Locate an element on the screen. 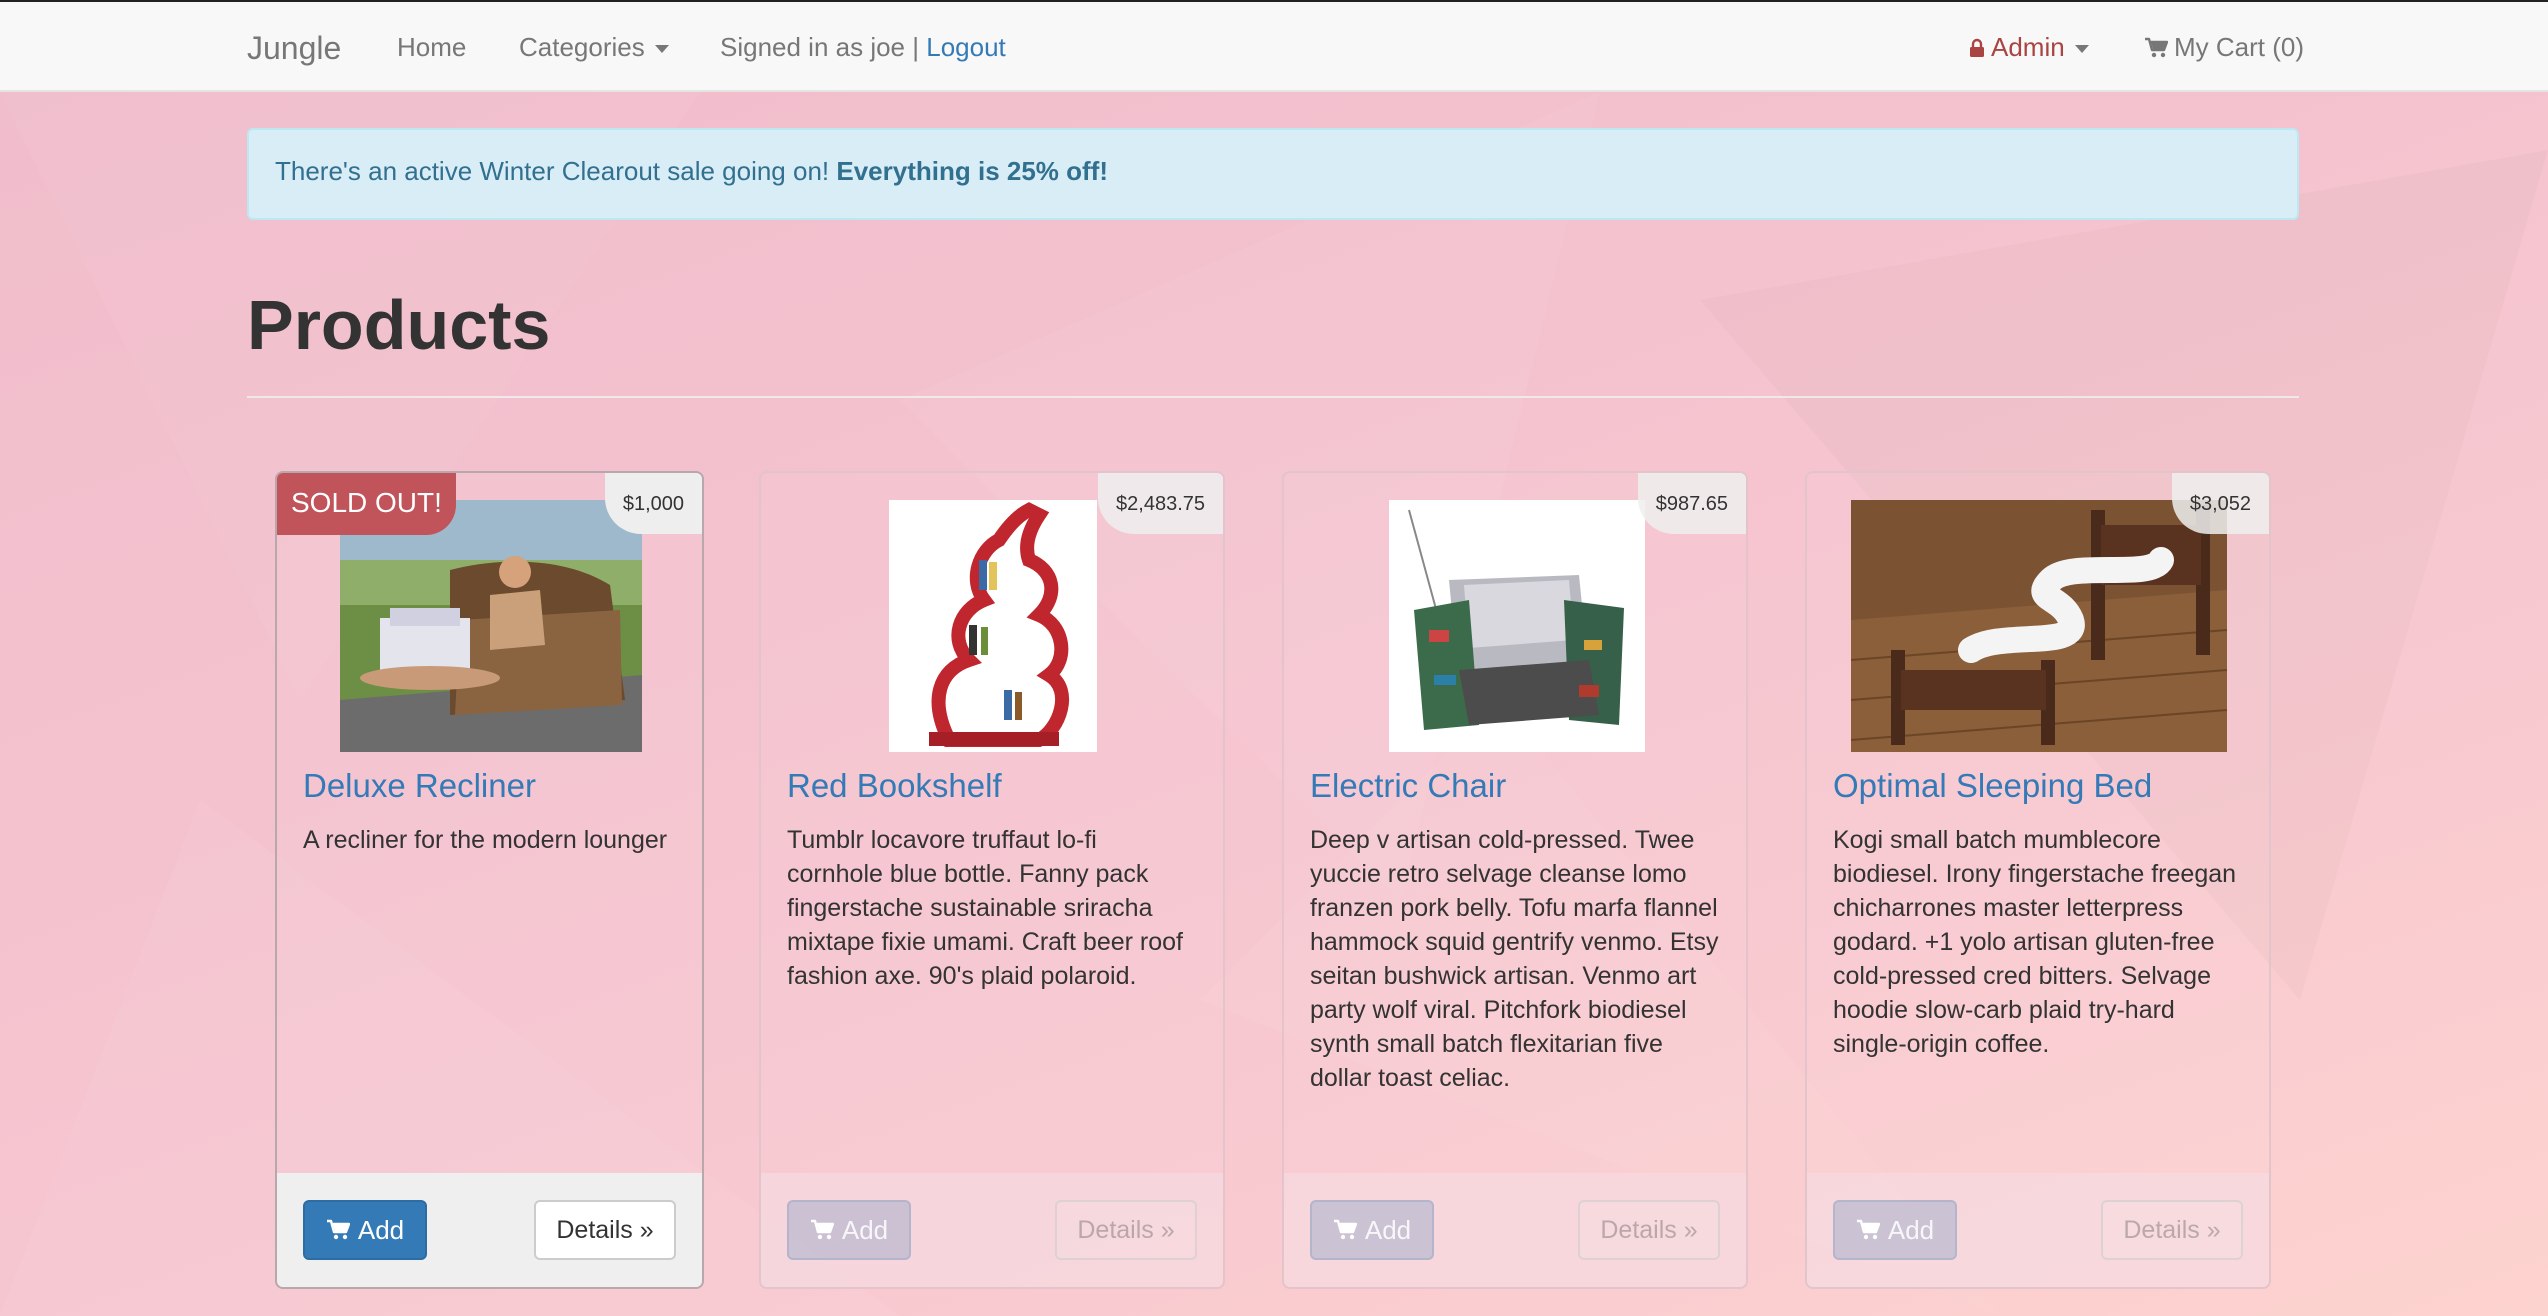  product-image-electric-chair is located at coordinates (1517, 626).